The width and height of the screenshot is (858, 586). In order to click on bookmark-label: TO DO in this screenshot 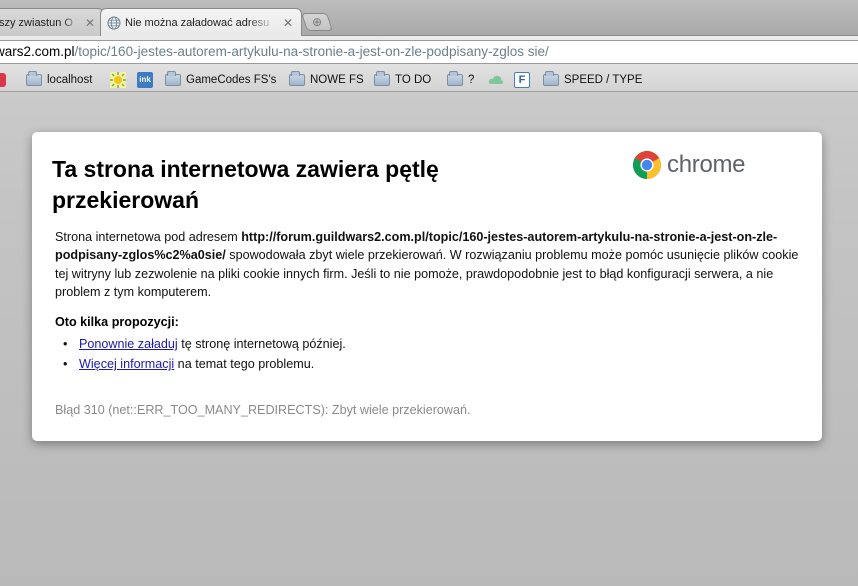, I will do `click(413, 80)`.